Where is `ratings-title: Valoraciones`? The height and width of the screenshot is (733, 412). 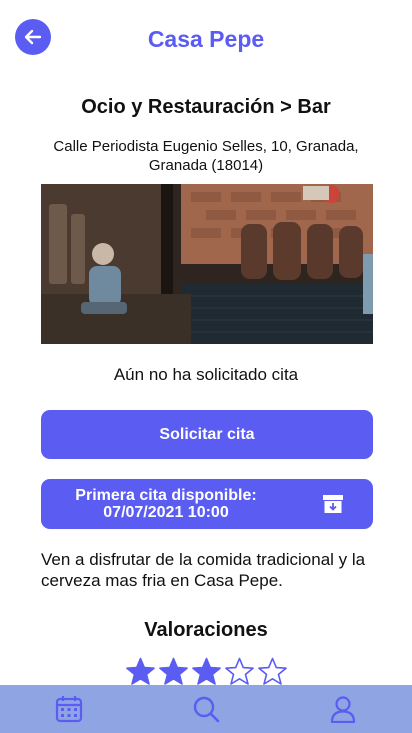 ratings-title: Valoraciones is located at coordinates (206, 630).